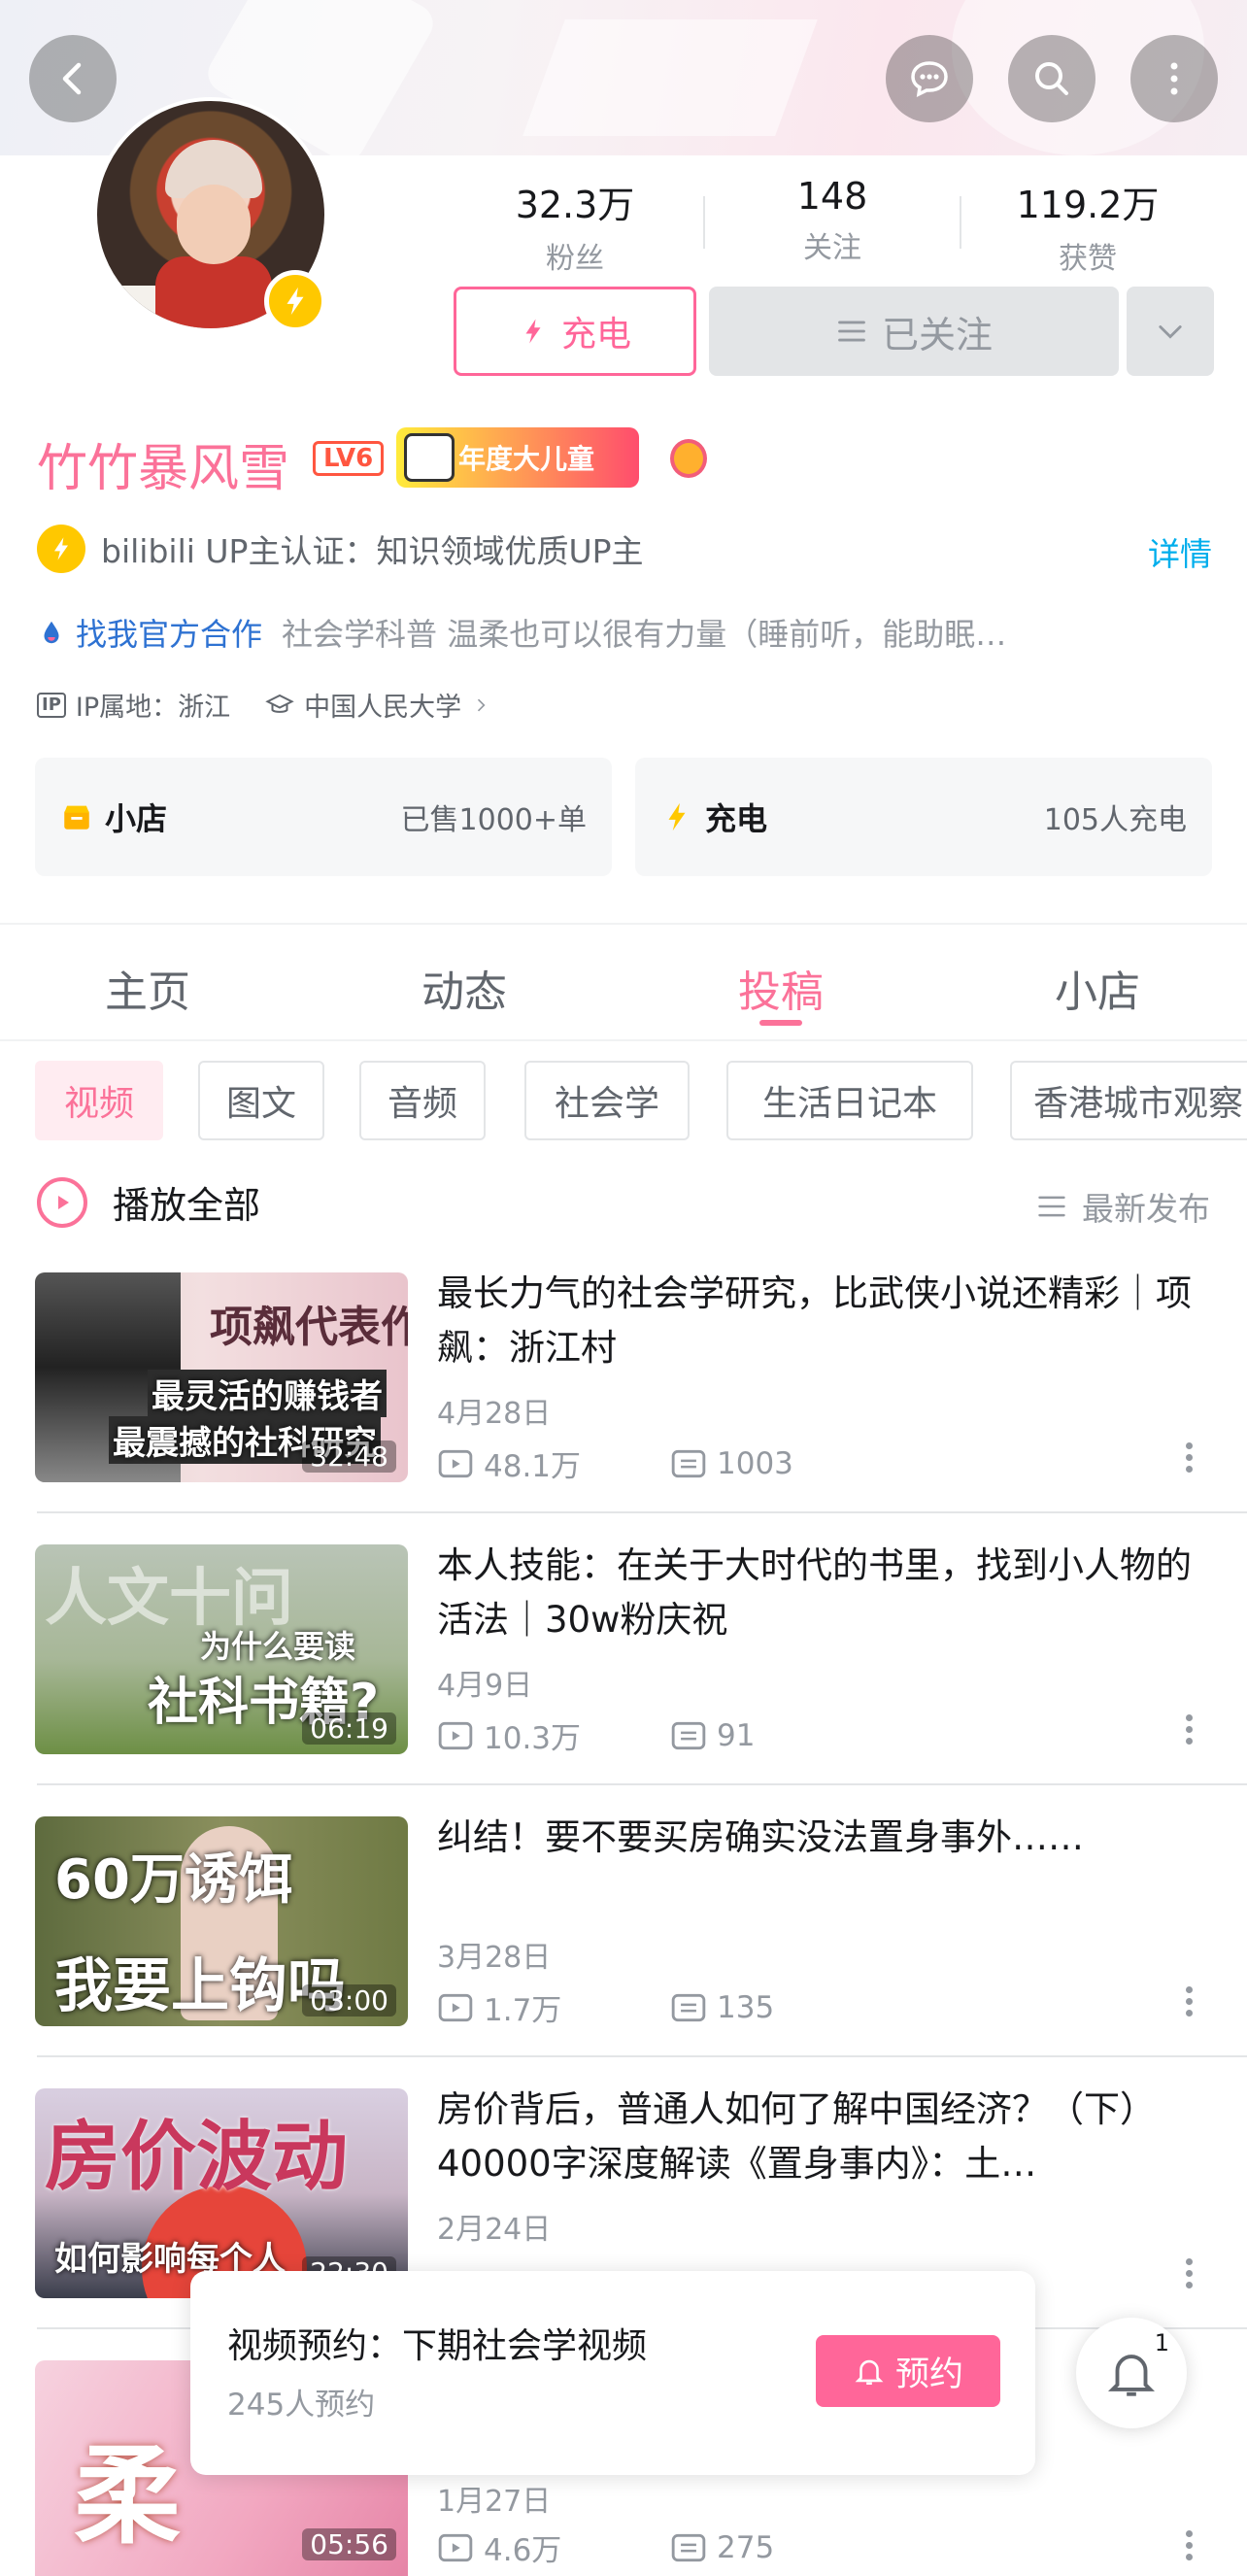  I want to click on more-button, so click(1174, 78).